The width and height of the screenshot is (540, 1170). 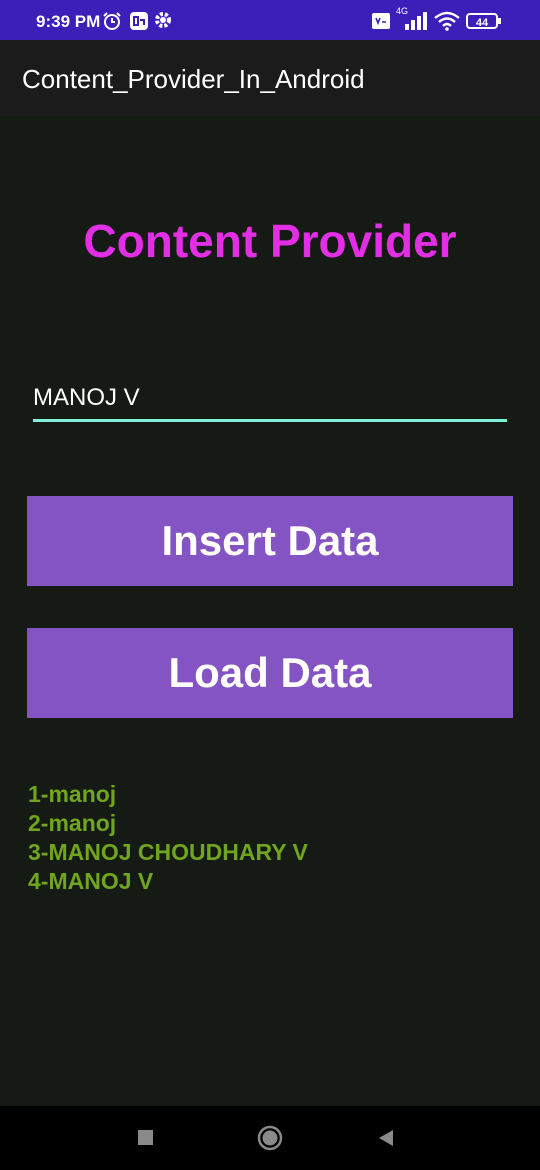 What do you see at coordinates (270, 241) in the screenshot?
I see `page-title: Content Provider` at bounding box center [270, 241].